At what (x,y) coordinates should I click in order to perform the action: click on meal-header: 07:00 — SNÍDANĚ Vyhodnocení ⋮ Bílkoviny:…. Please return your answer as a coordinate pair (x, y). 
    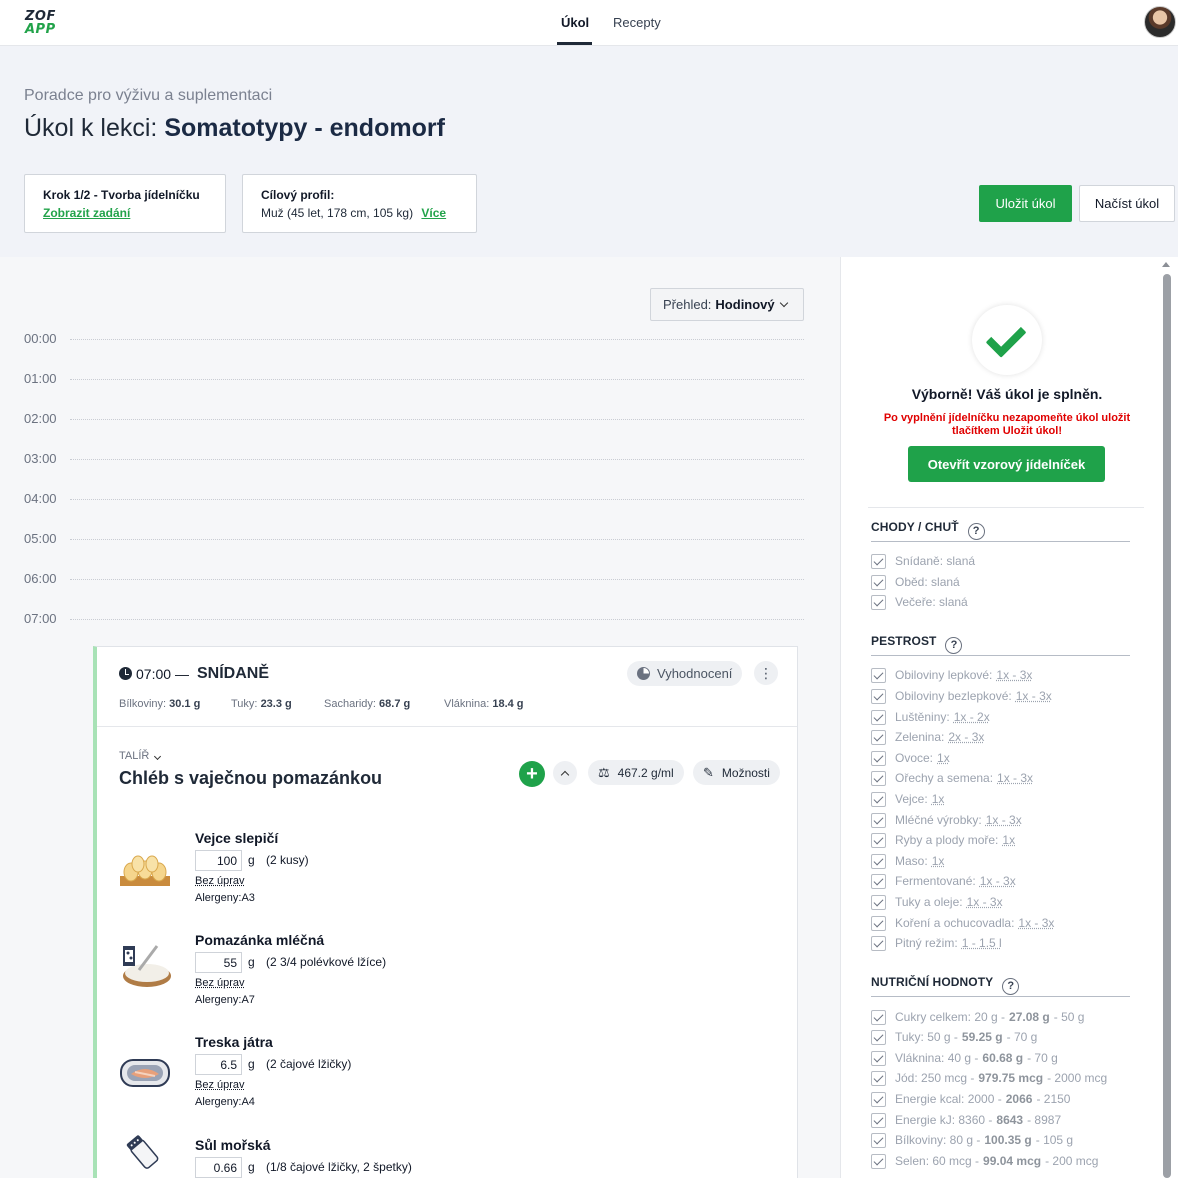
    Looking at the image, I should click on (447, 687).